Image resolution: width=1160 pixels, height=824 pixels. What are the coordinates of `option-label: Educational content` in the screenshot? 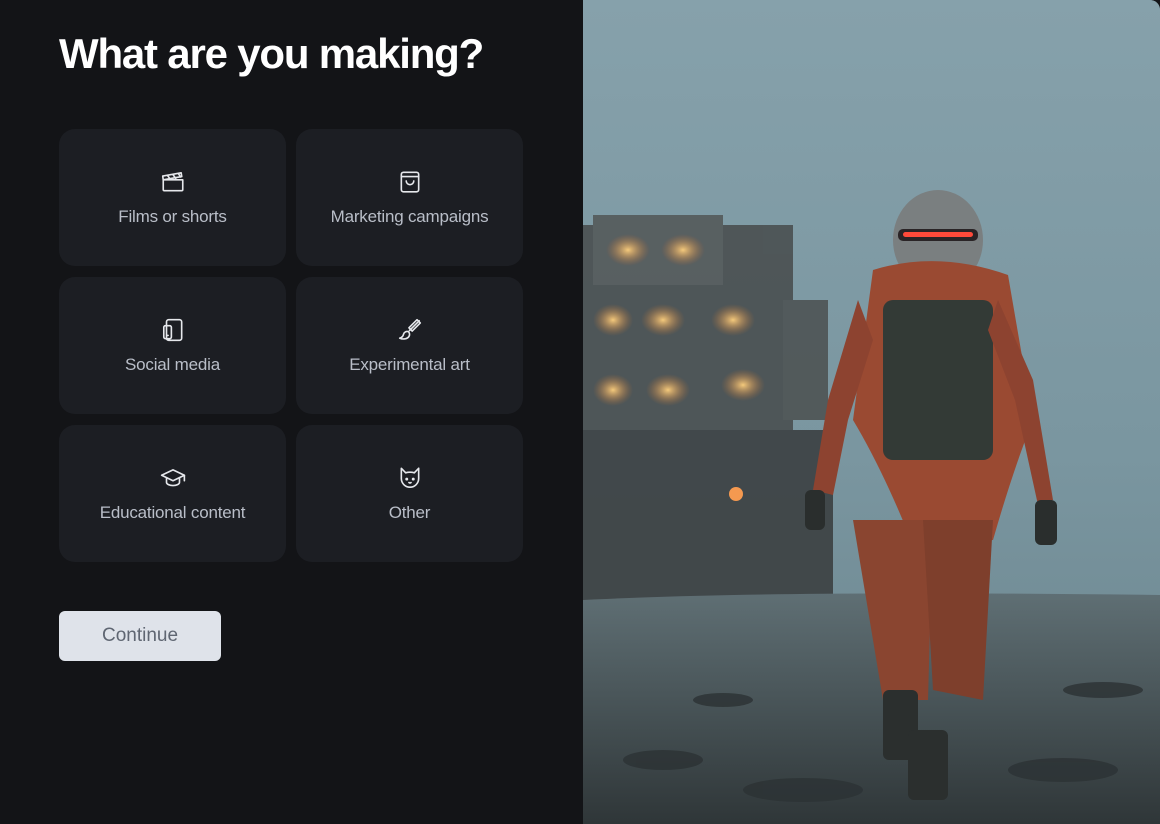 It's located at (172, 512).